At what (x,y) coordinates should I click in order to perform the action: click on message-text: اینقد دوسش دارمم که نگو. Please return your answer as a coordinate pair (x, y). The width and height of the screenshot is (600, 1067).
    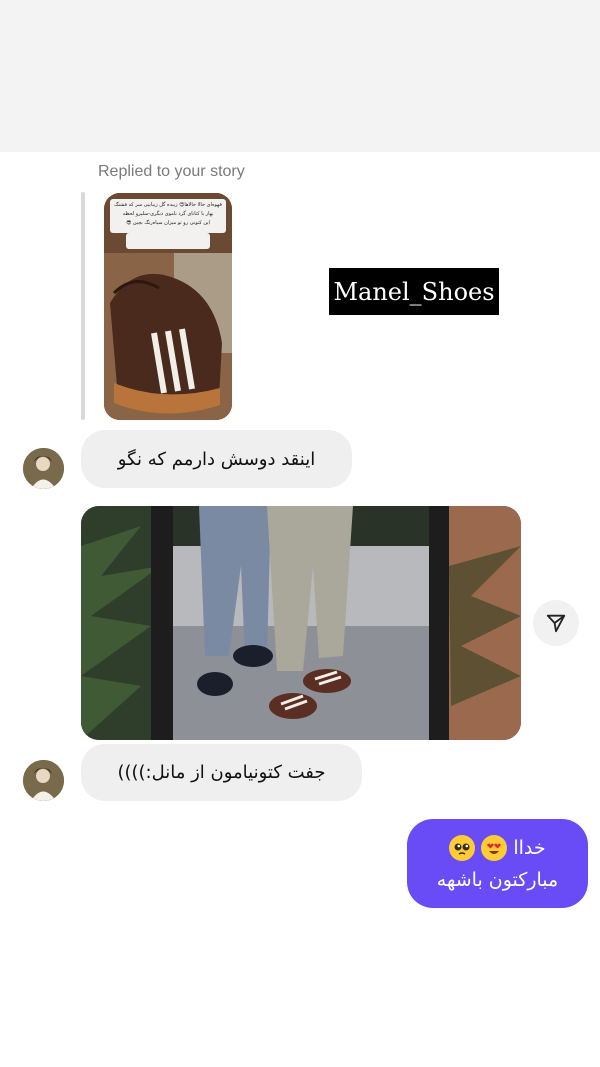
    Looking at the image, I should click on (216, 459).